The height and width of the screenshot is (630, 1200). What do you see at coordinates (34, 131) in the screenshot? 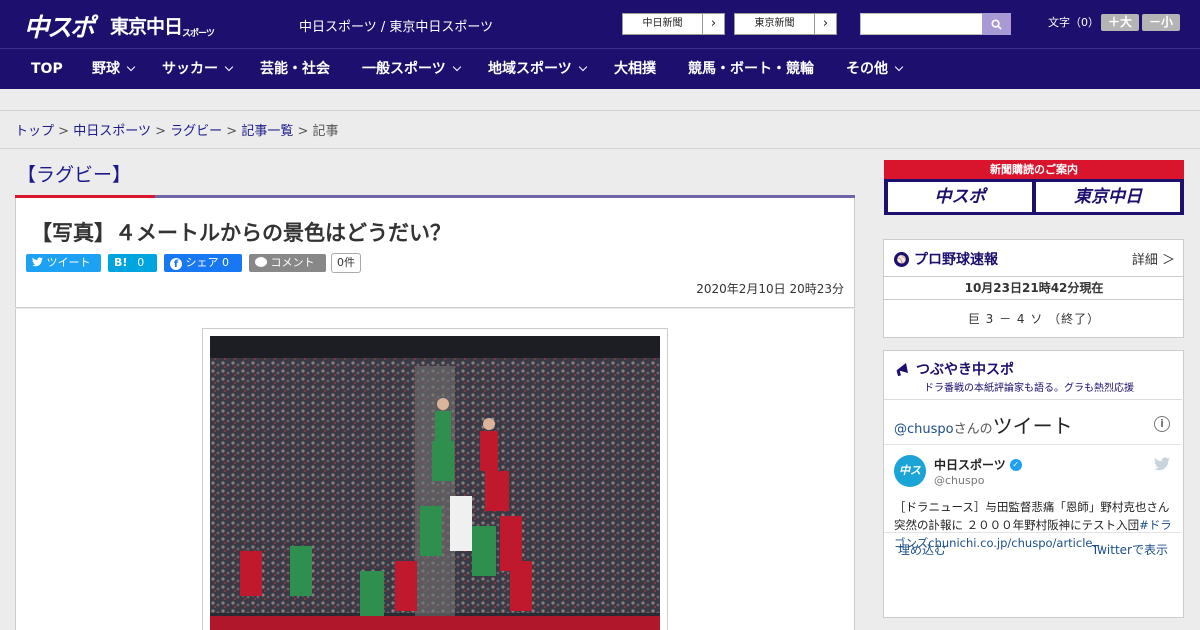
I see `breadcrumb-top: トップ` at bounding box center [34, 131].